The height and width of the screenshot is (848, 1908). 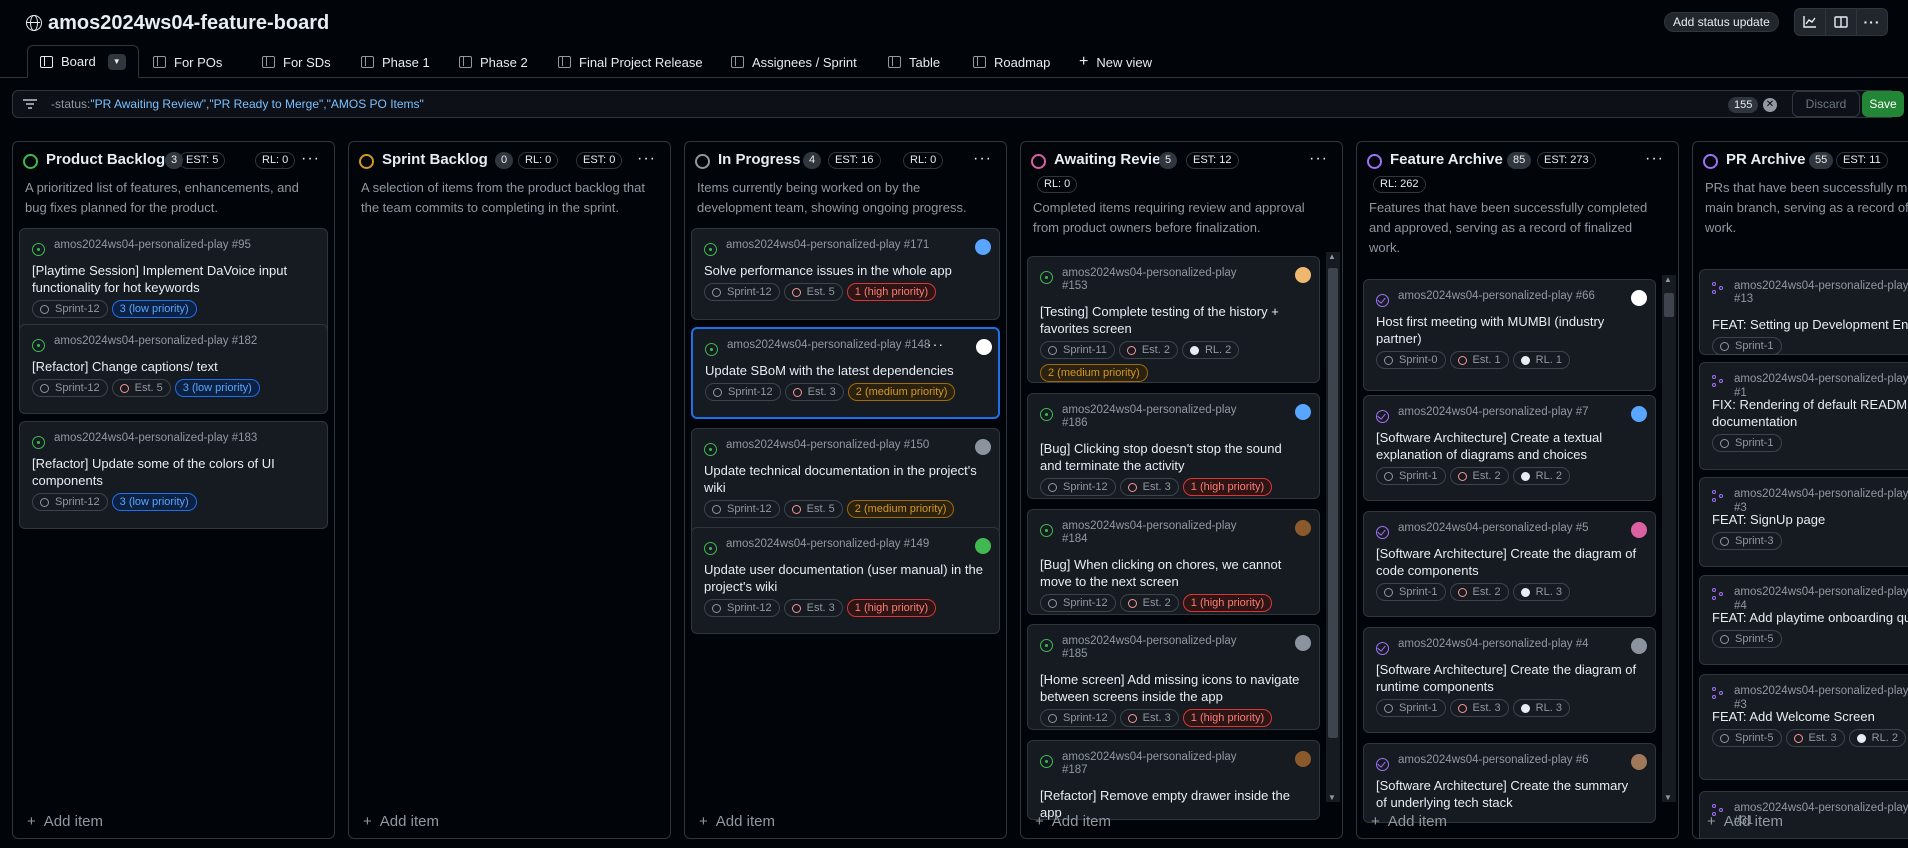 I want to click on card-label: Sprint-3, so click(x=1747, y=541).